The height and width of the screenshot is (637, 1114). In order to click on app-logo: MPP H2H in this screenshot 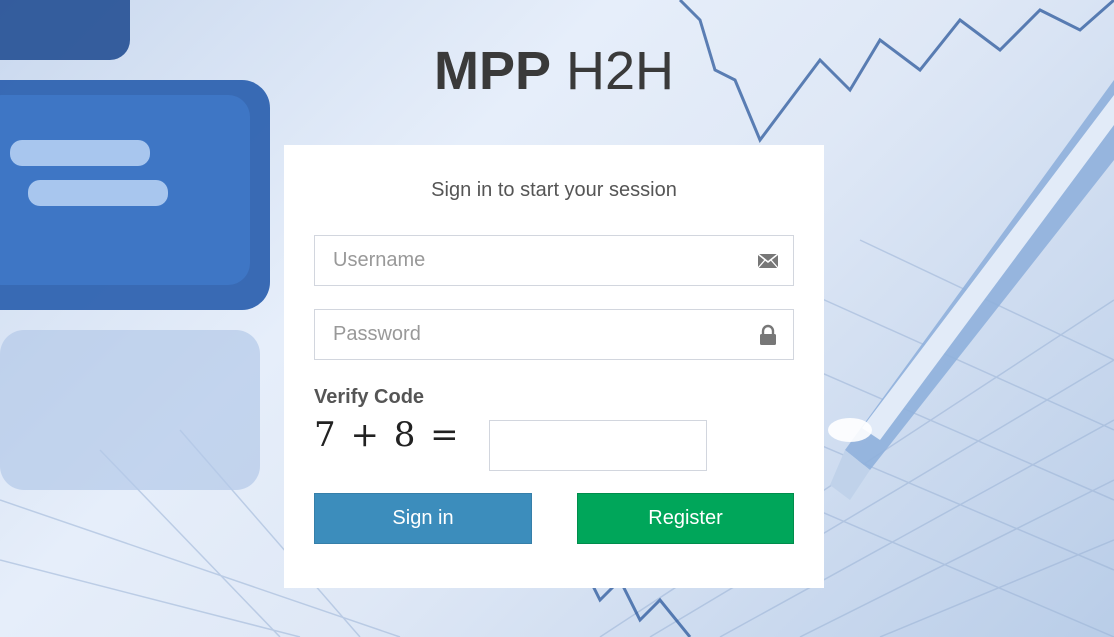, I will do `click(554, 71)`.